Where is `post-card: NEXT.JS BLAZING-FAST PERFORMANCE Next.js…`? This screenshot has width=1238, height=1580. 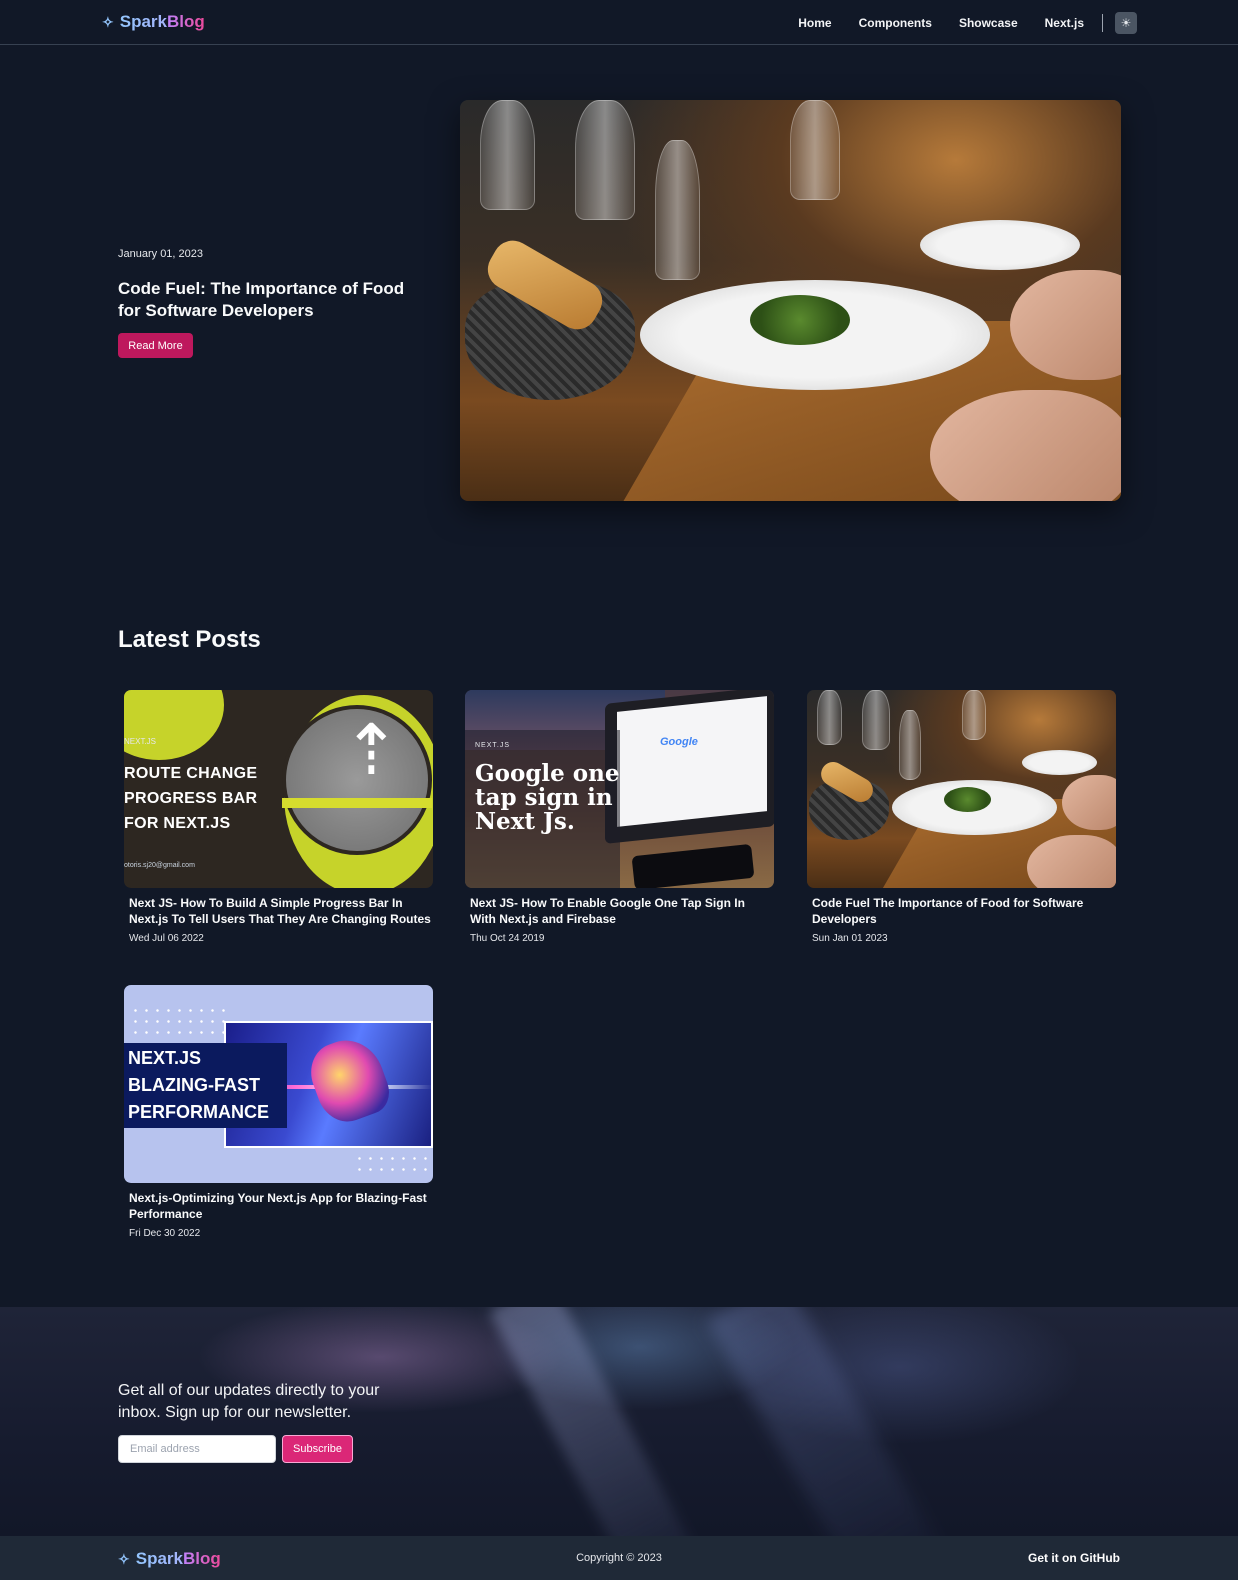 post-card: NEXT.JS BLAZING-FAST PERFORMANCE Next.js… is located at coordinates (278, 1112).